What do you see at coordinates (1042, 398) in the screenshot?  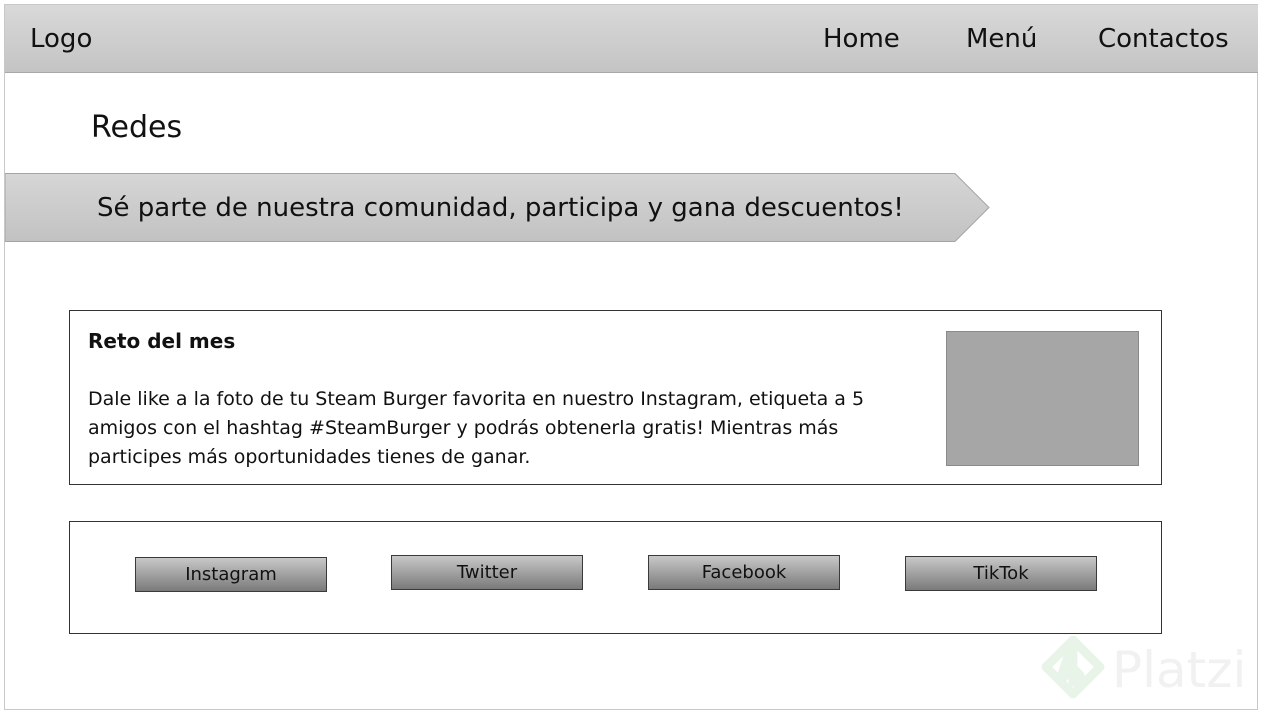 I see `challenge-image-placeholder` at bounding box center [1042, 398].